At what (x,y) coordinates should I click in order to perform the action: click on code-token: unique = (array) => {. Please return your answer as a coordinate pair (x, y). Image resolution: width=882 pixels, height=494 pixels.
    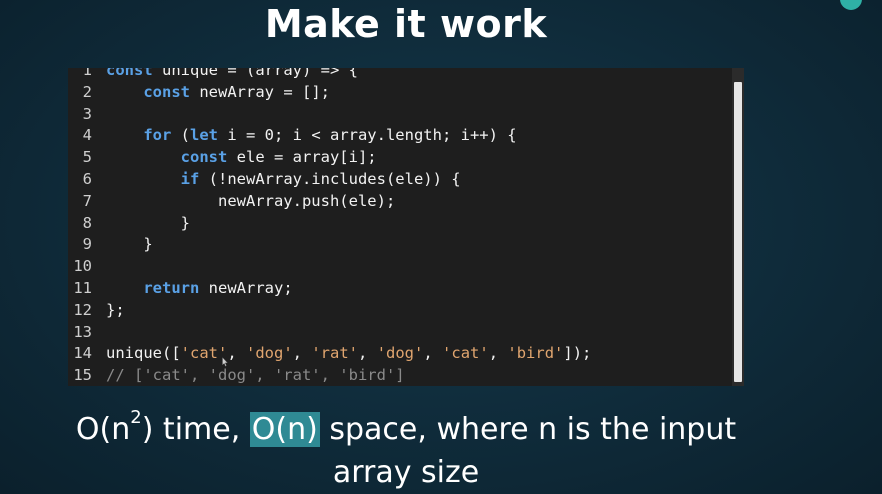
    Looking at the image, I should click on (255, 73).